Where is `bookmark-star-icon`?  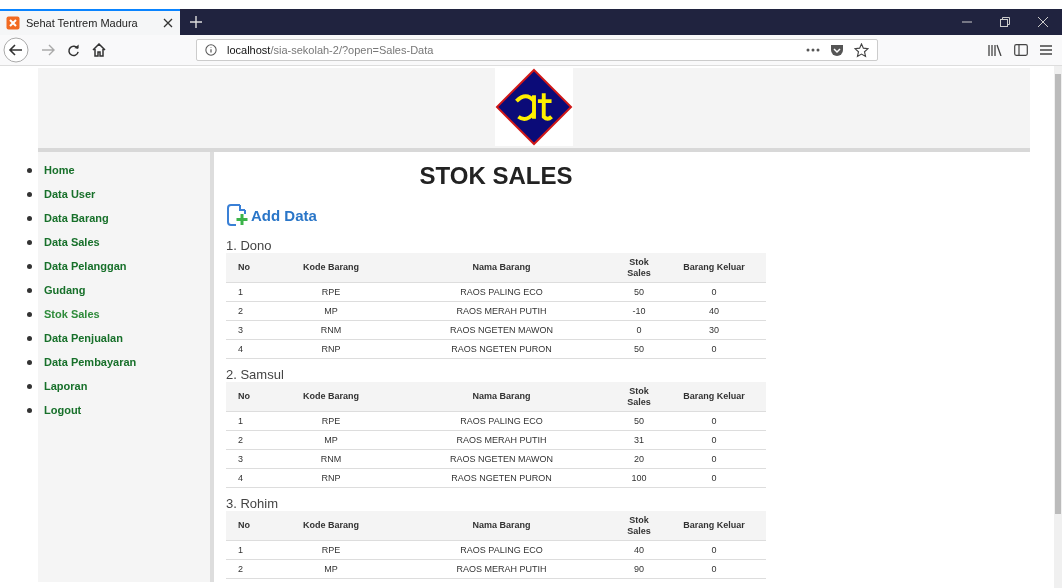 bookmark-star-icon is located at coordinates (861, 50).